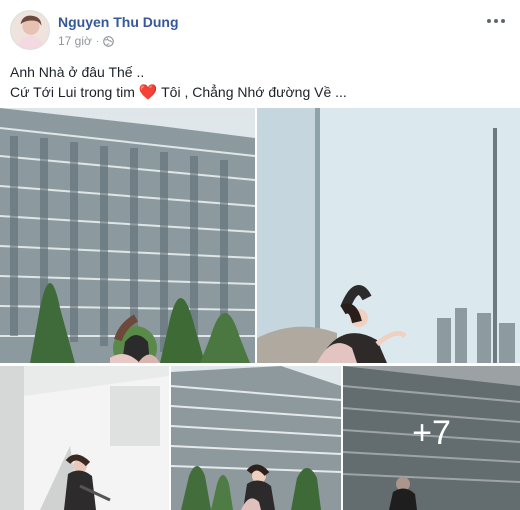 The height and width of the screenshot is (510, 520). What do you see at coordinates (118, 22) in the screenshot?
I see `author-name: Nguyen Thu Dung` at bounding box center [118, 22].